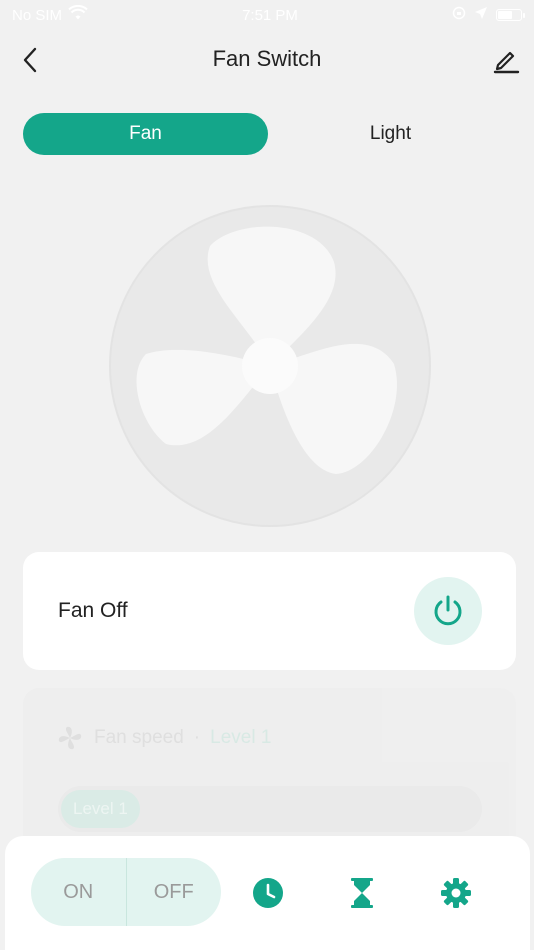  What do you see at coordinates (510, 15) in the screenshot?
I see `battery-icon` at bounding box center [510, 15].